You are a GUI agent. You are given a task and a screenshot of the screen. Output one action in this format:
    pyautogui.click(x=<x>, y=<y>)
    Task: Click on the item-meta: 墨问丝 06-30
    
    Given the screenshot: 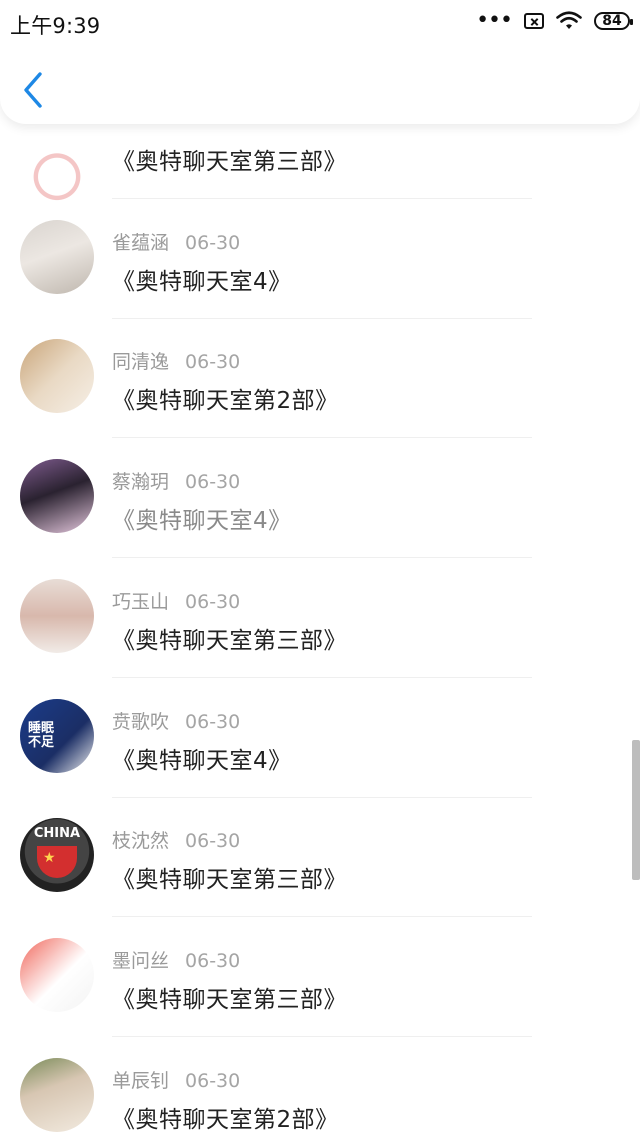 What is the action you would take?
    pyautogui.click(x=176, y=959)
    